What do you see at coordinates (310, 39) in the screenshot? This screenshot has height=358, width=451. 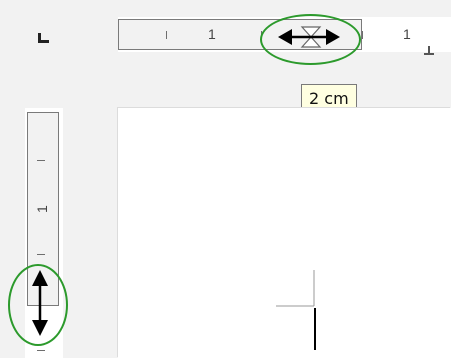 I see `highlight-ellipse-horizontal` at bounding box center [310, 39].